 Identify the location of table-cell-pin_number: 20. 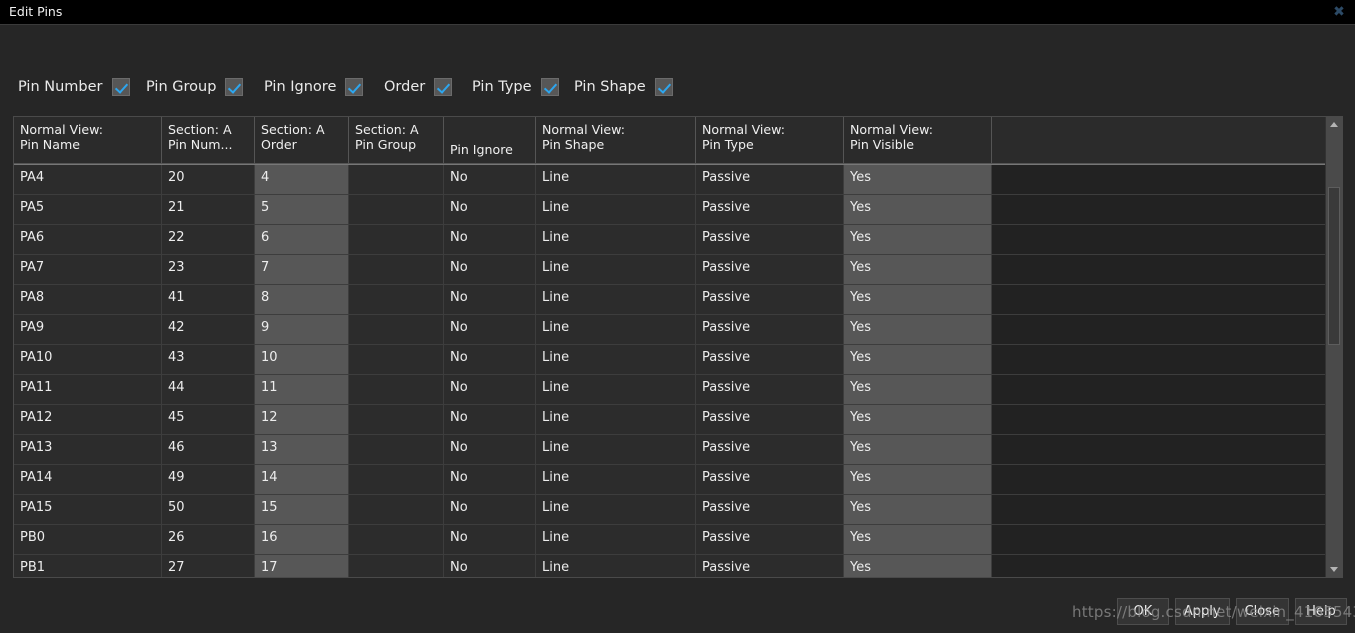
(208, 179).